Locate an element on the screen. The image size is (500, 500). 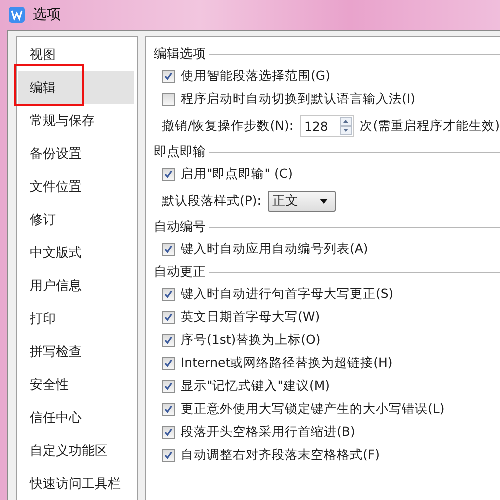
sidebar-item: 常规与保存 is located at coordinates (76, 120).